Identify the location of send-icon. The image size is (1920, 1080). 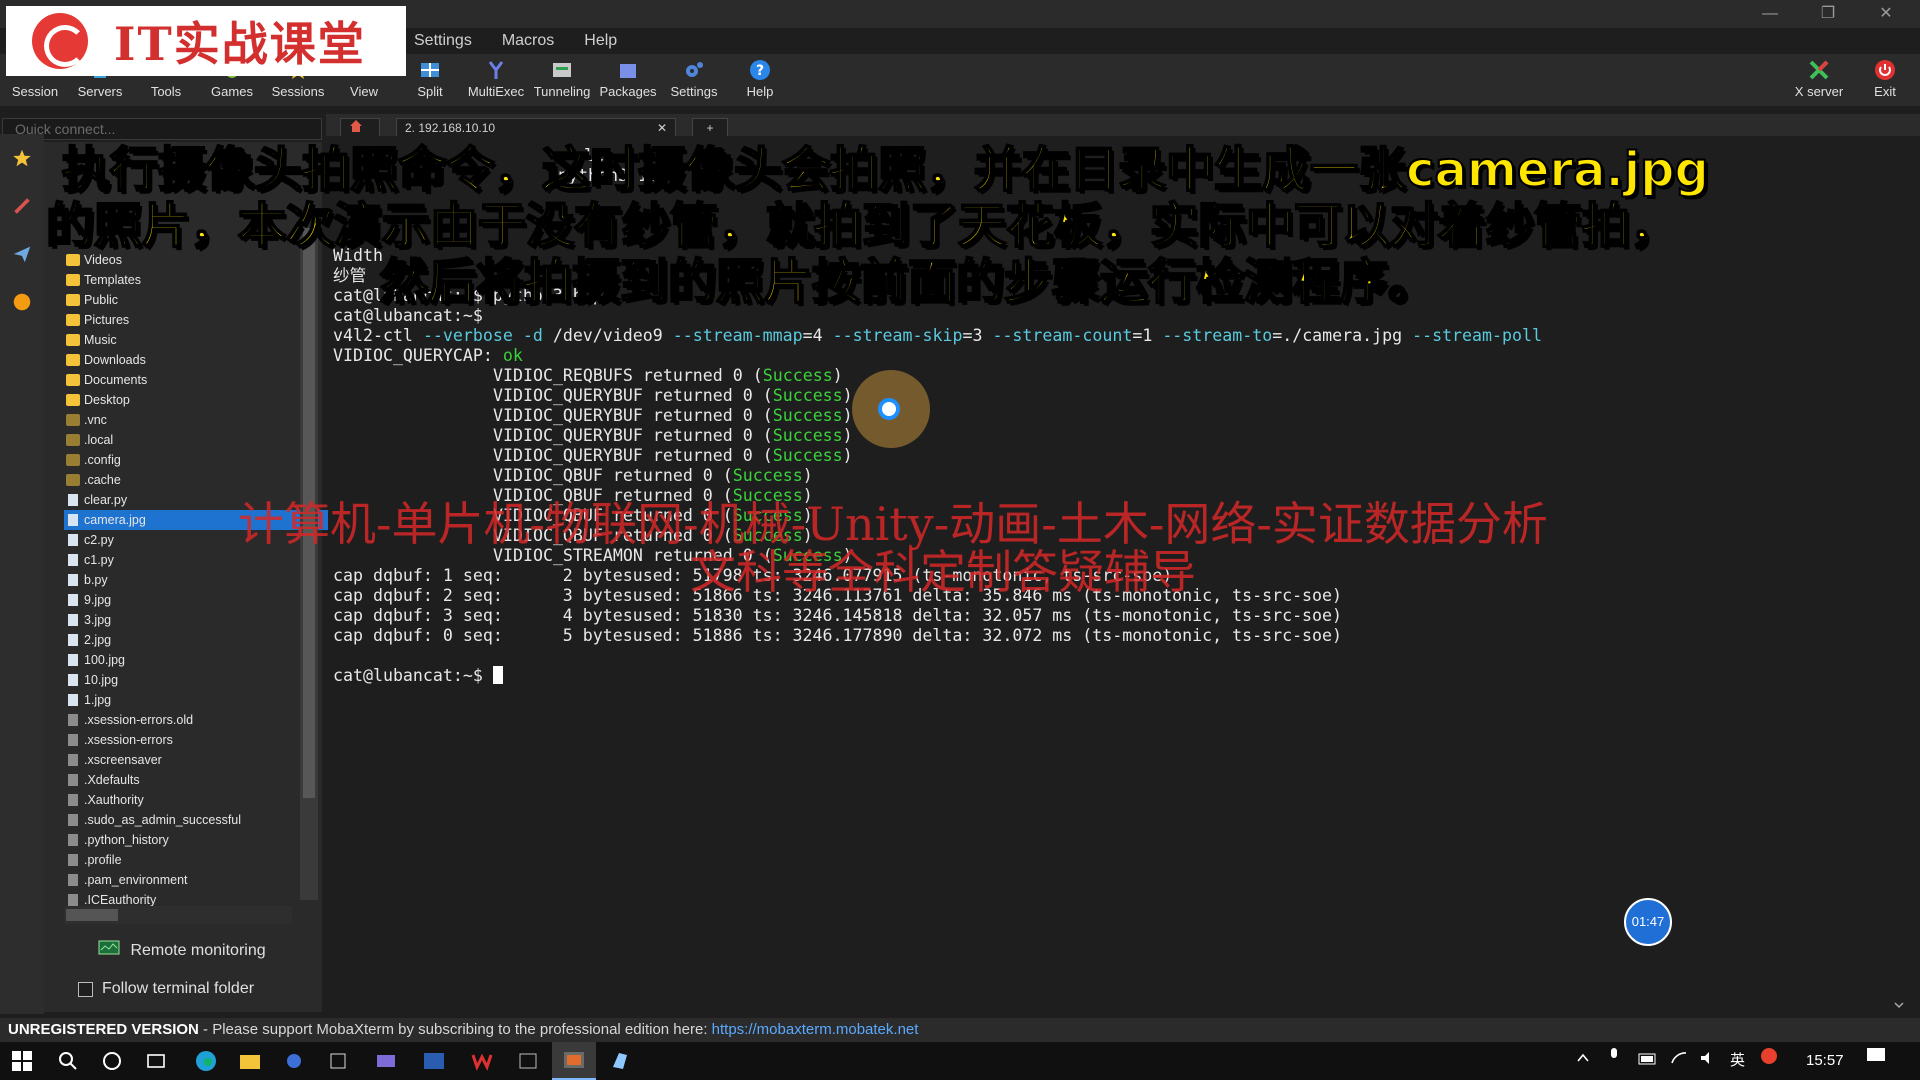
(22, 254).